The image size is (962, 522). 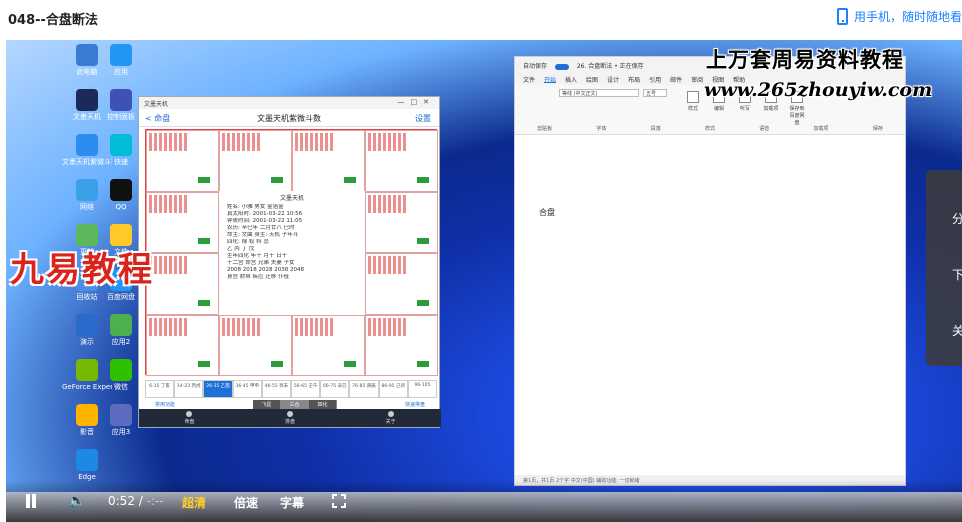 I want to click on ribbon-tab: 布局, so click(x=634, y=79).